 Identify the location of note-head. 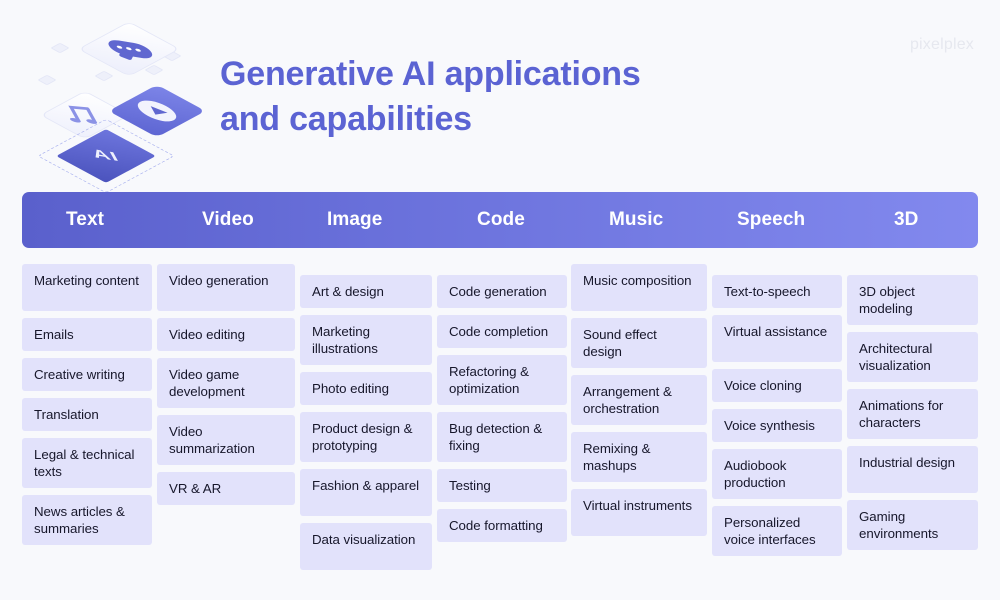
(75, 120).